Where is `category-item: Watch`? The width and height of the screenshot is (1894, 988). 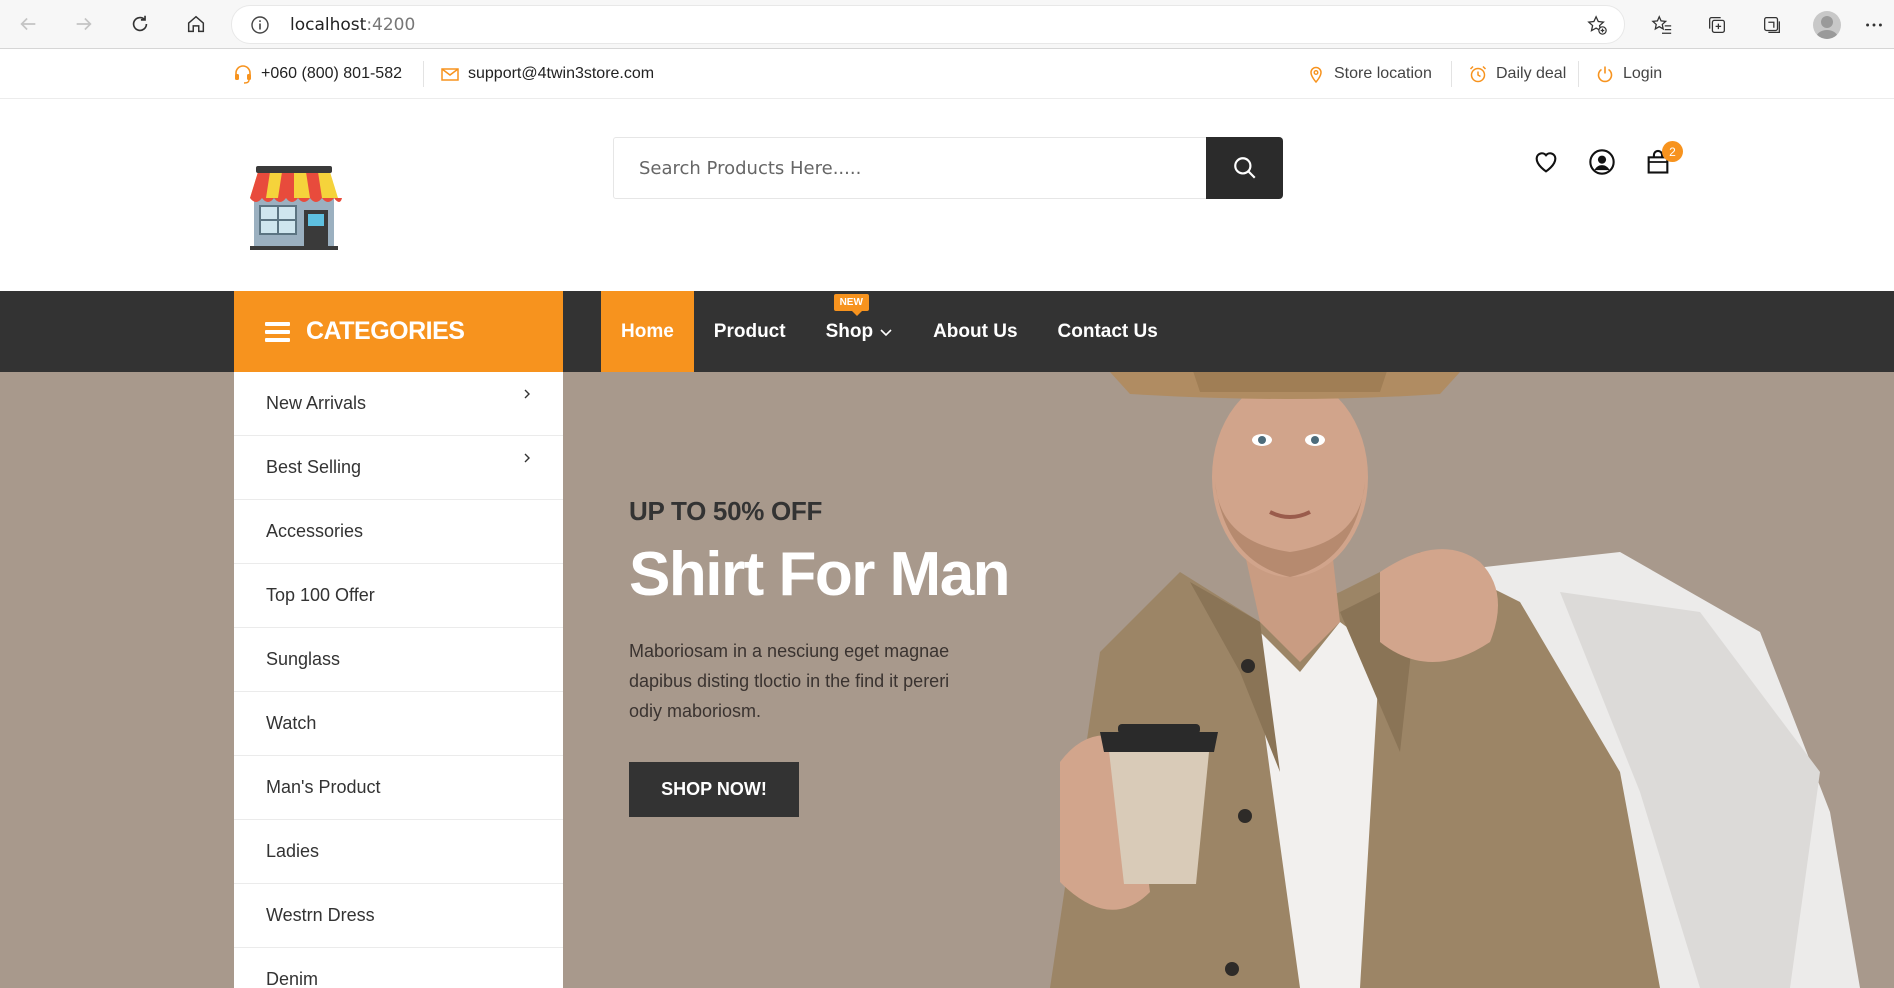
category-item: Watch is located at coordinates (398, 724).